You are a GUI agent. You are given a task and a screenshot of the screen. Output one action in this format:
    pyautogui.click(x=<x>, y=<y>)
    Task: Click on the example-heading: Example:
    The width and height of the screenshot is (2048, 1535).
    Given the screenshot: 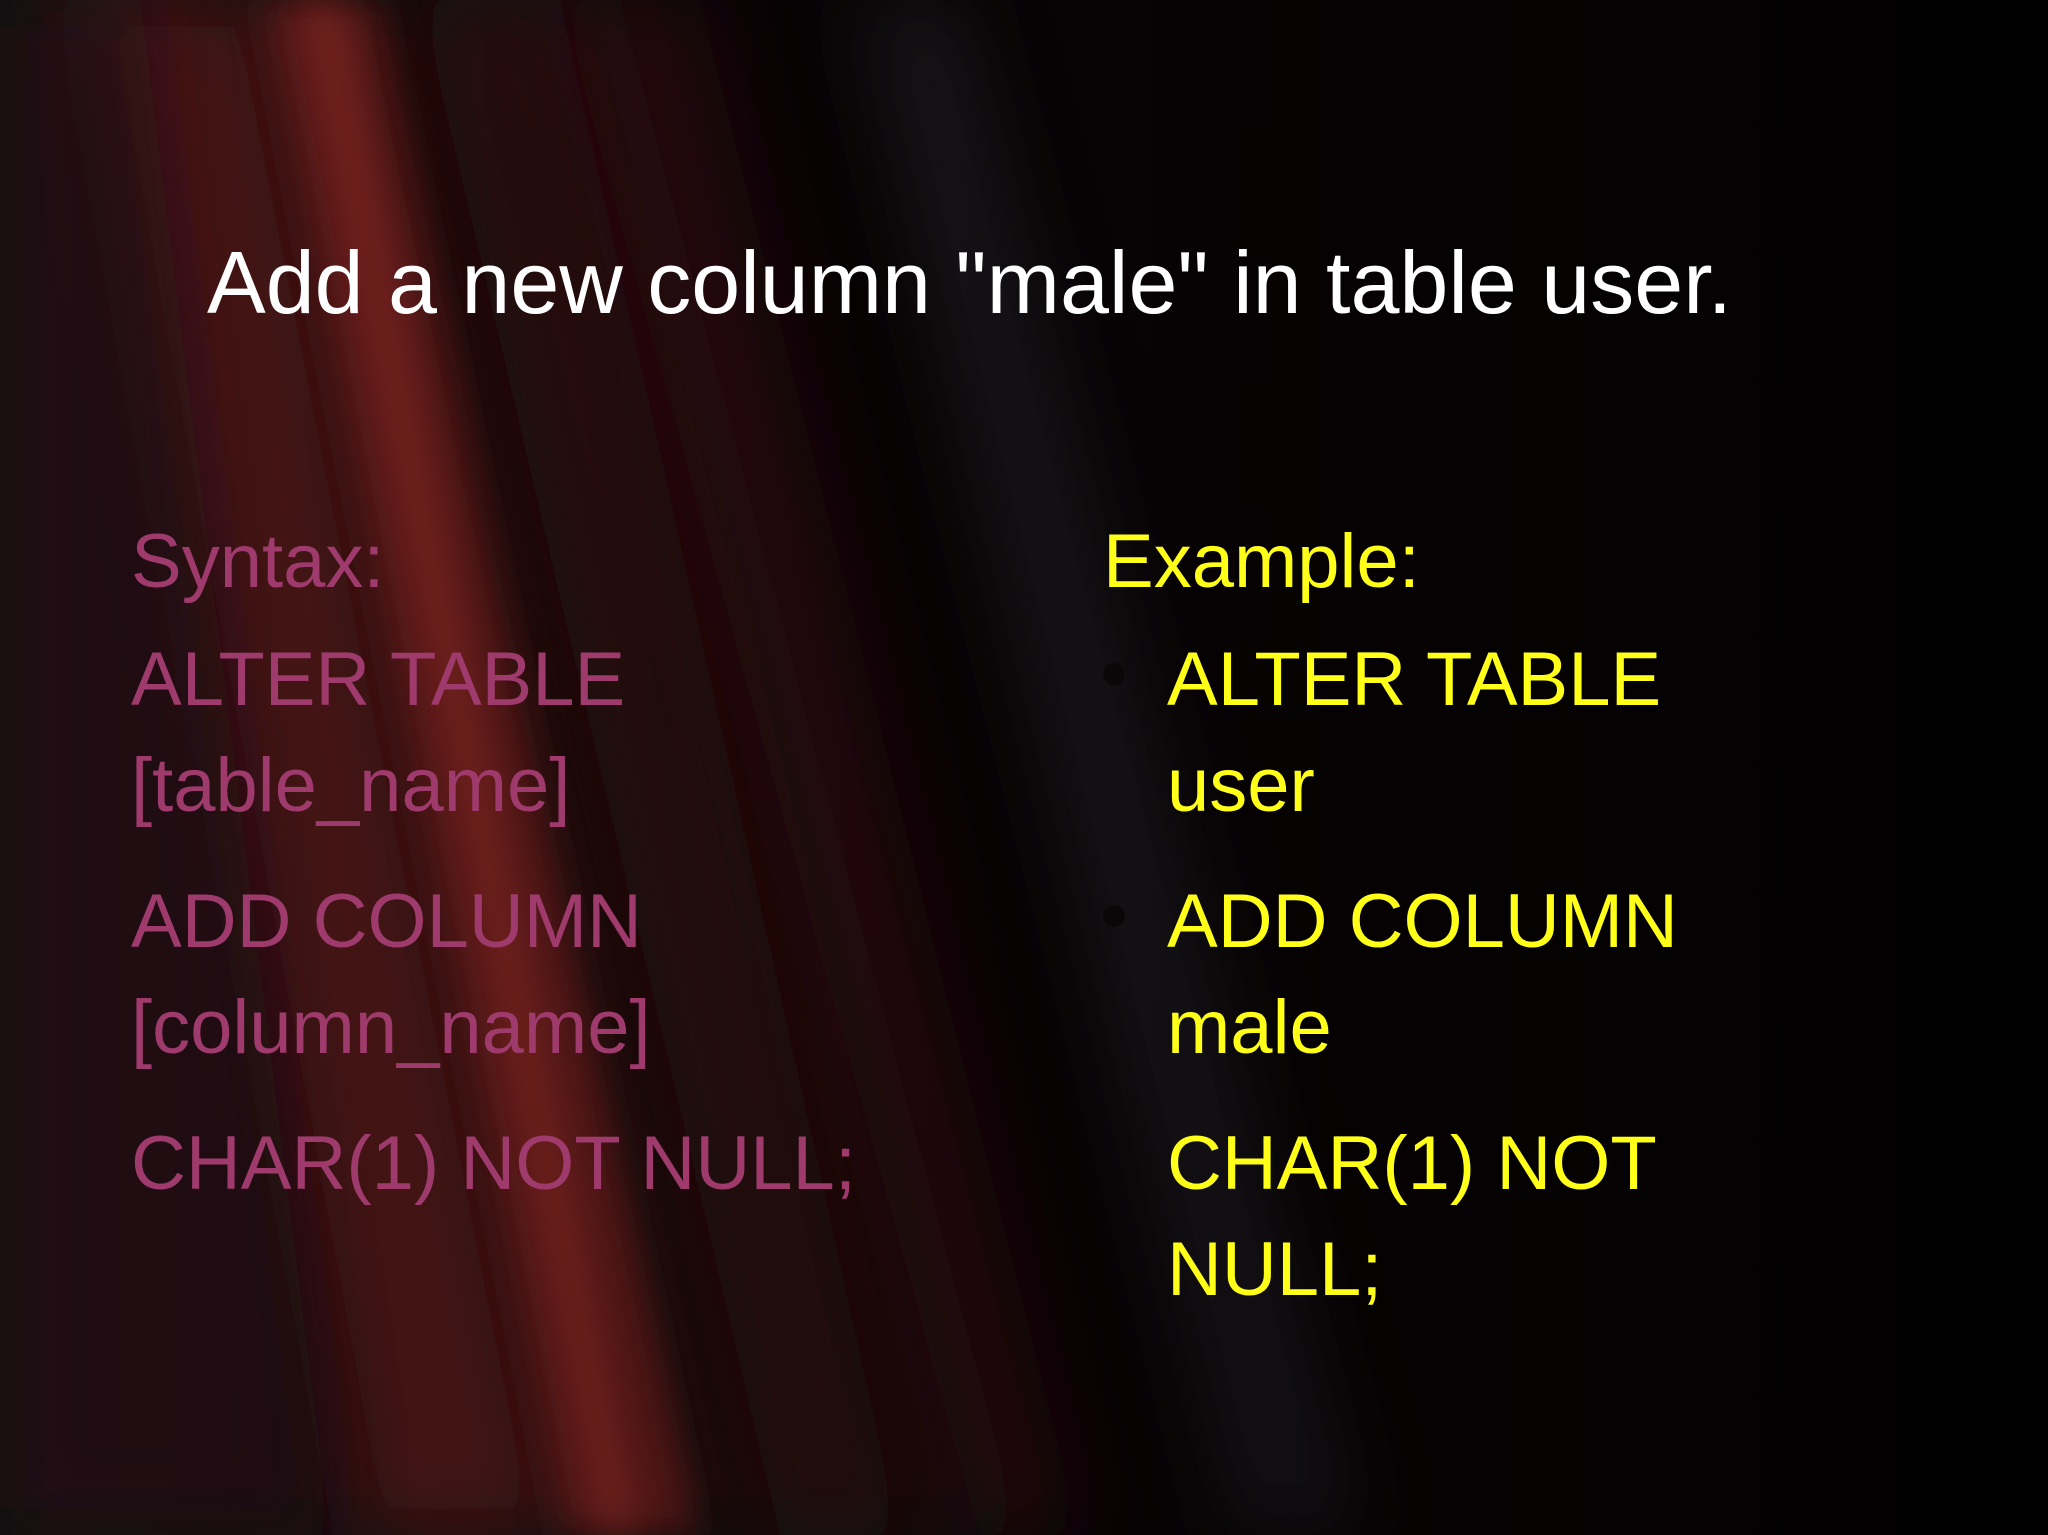 What is the action you would take?
    pyautogui.click(x=1261, y=561)
    